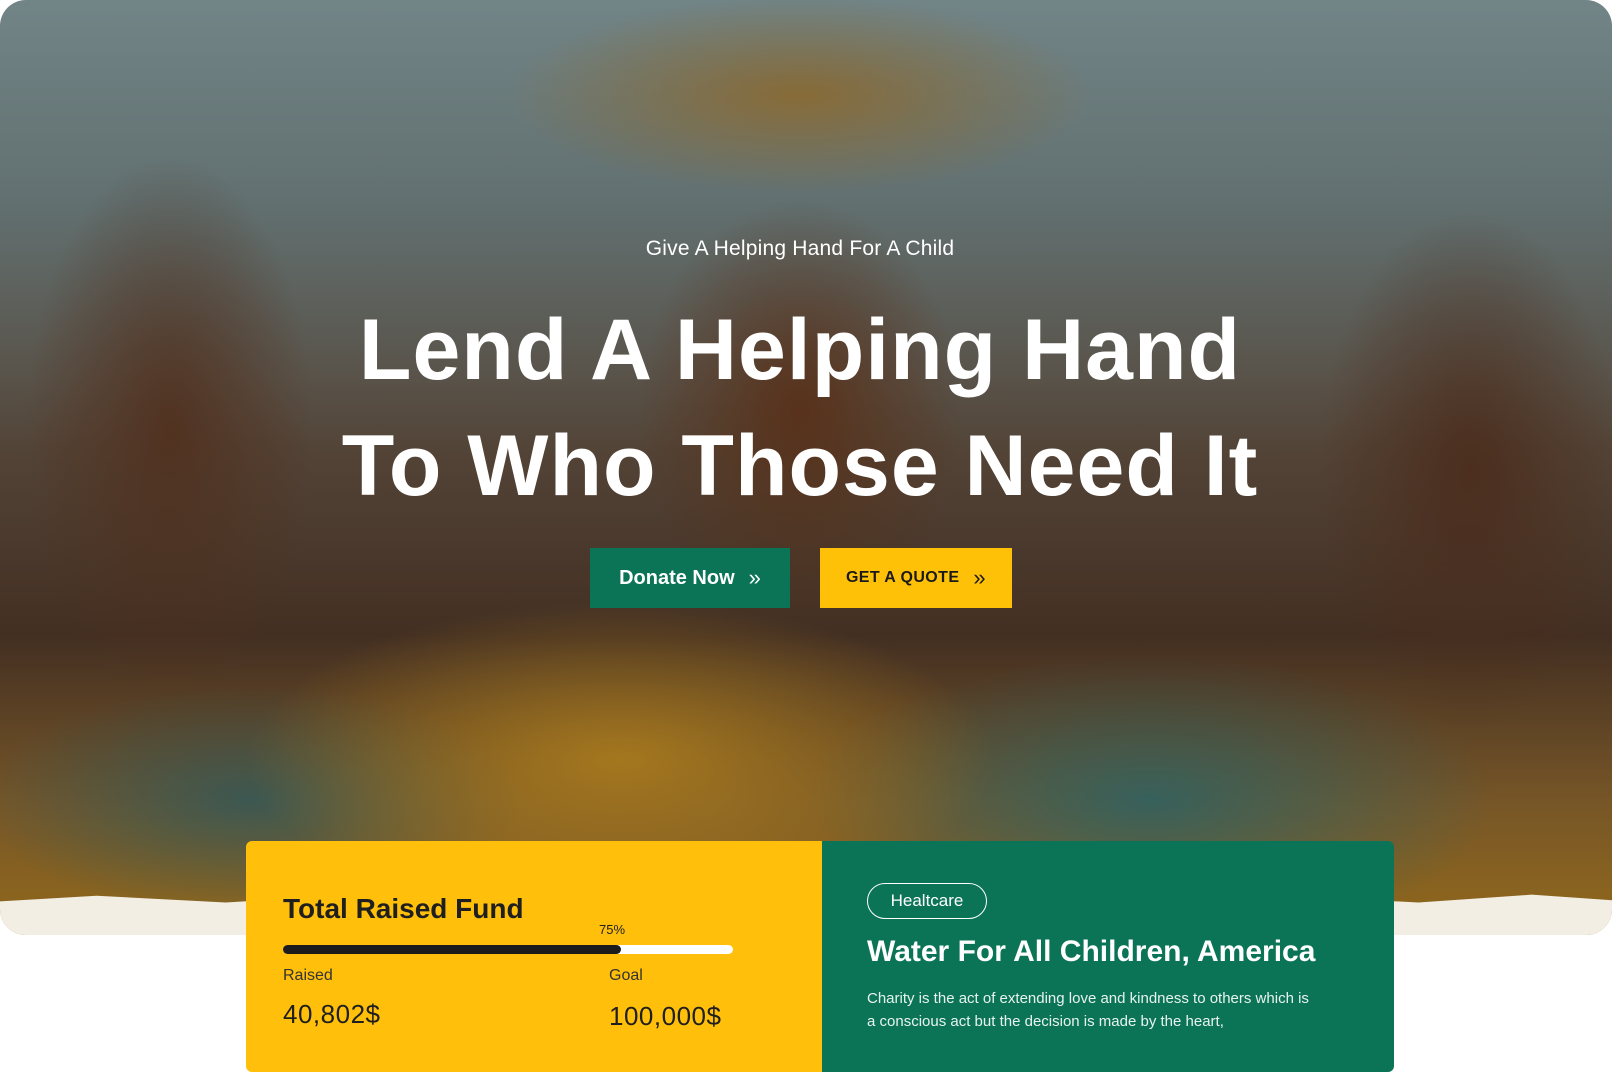 This screenshot has width=1612, height=1072. I want to click on progress-percent: 75%, so click(612, 929).